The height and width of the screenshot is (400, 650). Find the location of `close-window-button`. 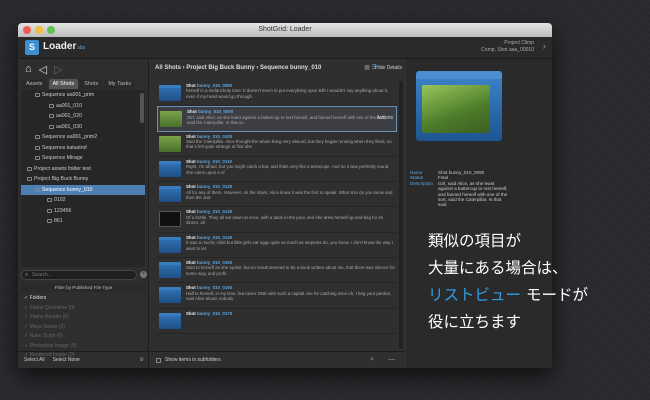

close-window-button is located at coordinates (27, 30).